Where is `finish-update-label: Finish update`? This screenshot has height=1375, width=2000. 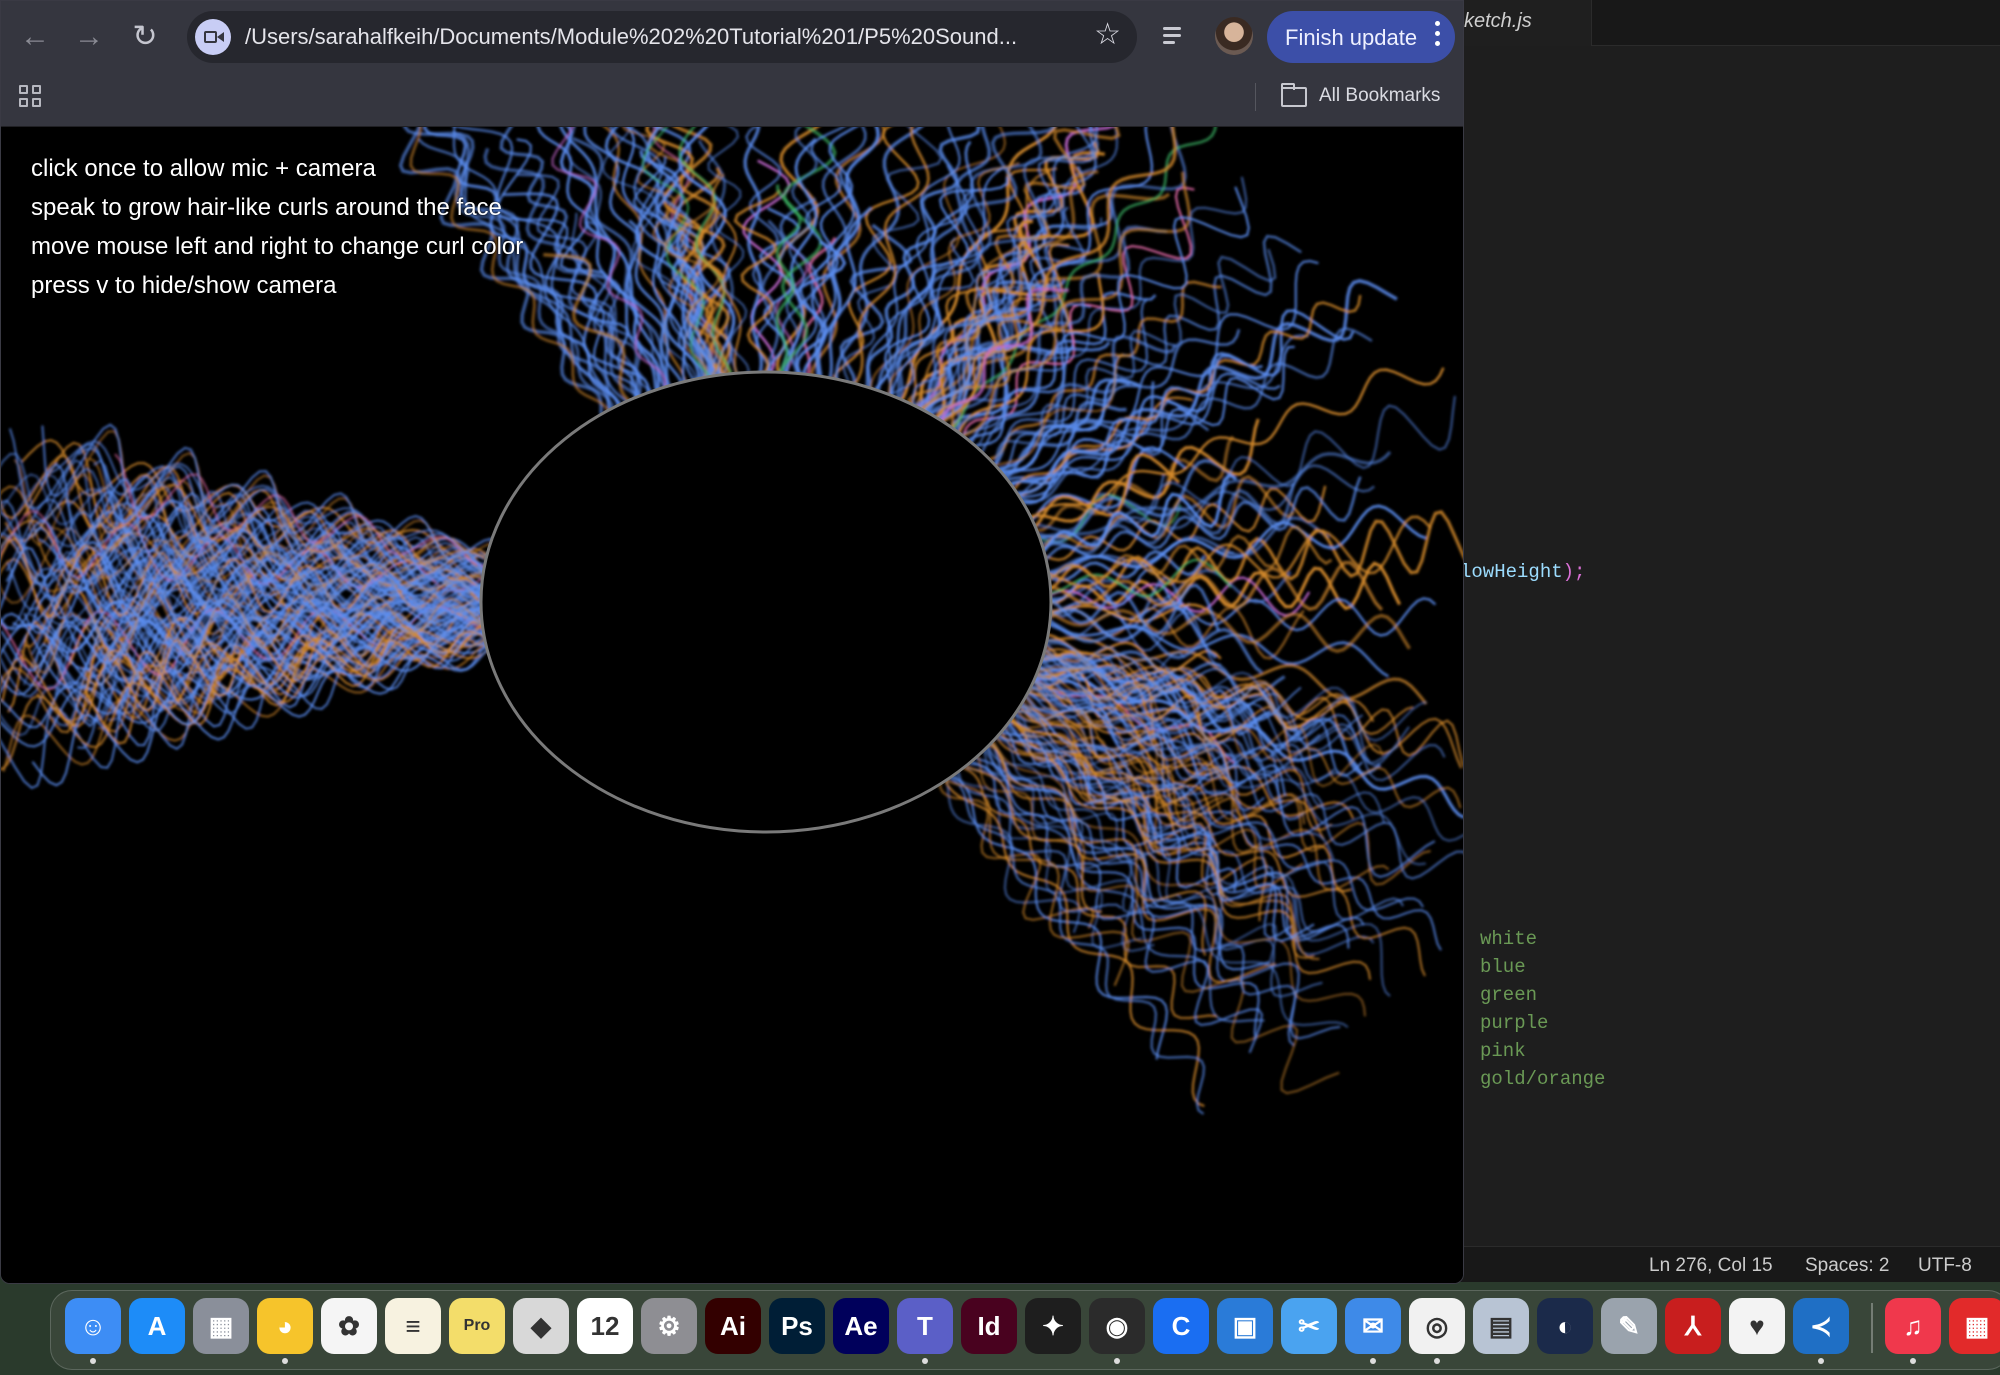 finish-update-label: Finish update is located at coordinates (1351, 37).